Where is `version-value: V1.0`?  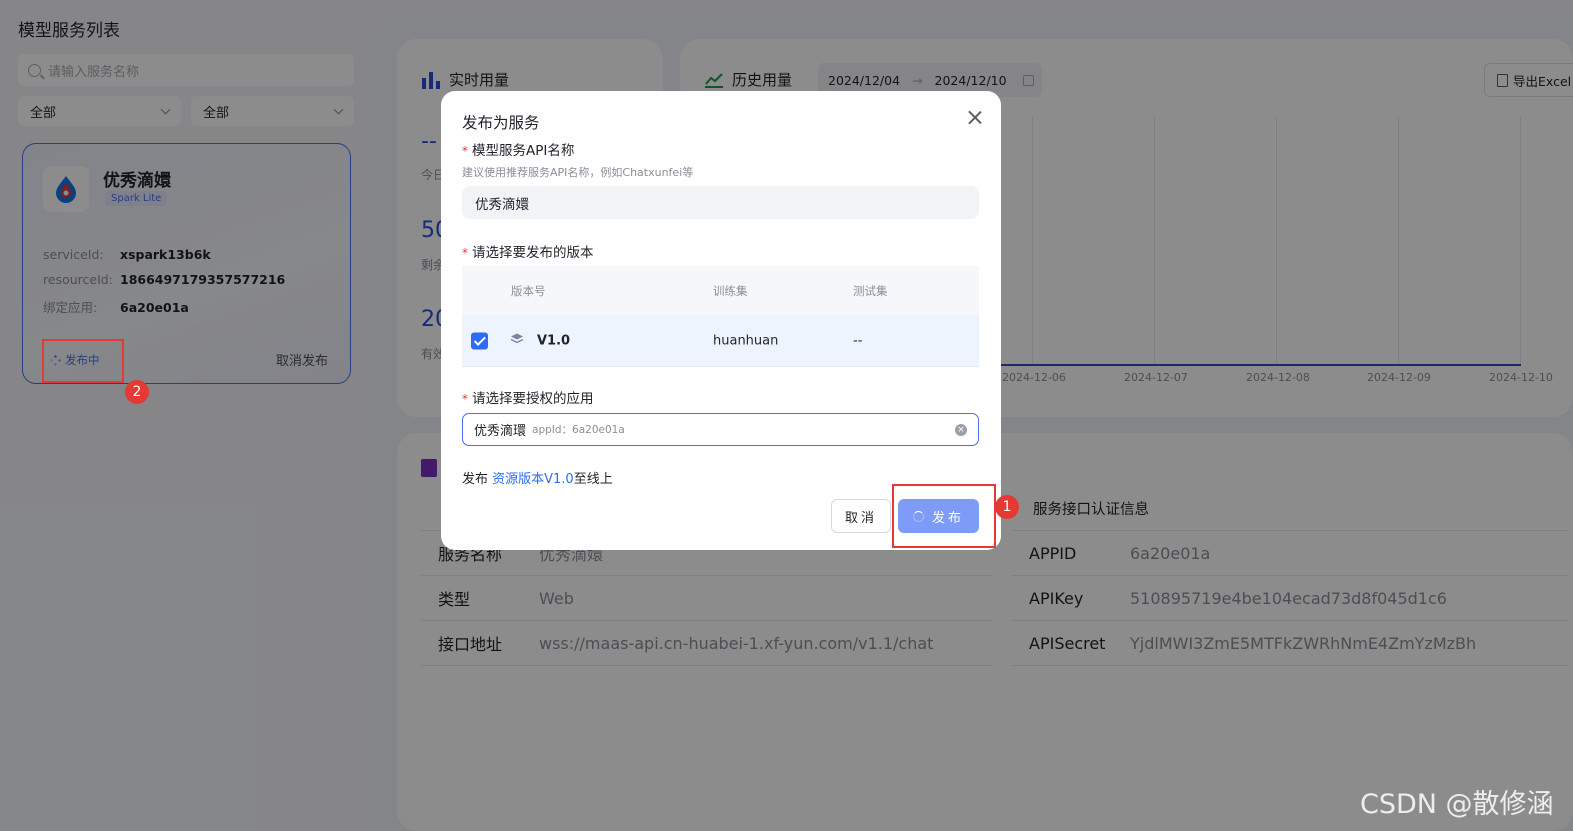
version-value: V1.0 is located at coordinates (554, 340).